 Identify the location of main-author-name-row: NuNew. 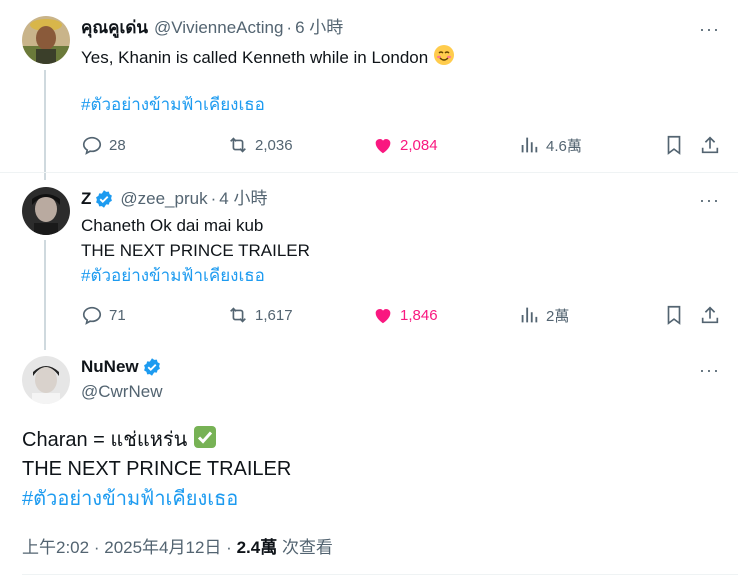
(121, 367).